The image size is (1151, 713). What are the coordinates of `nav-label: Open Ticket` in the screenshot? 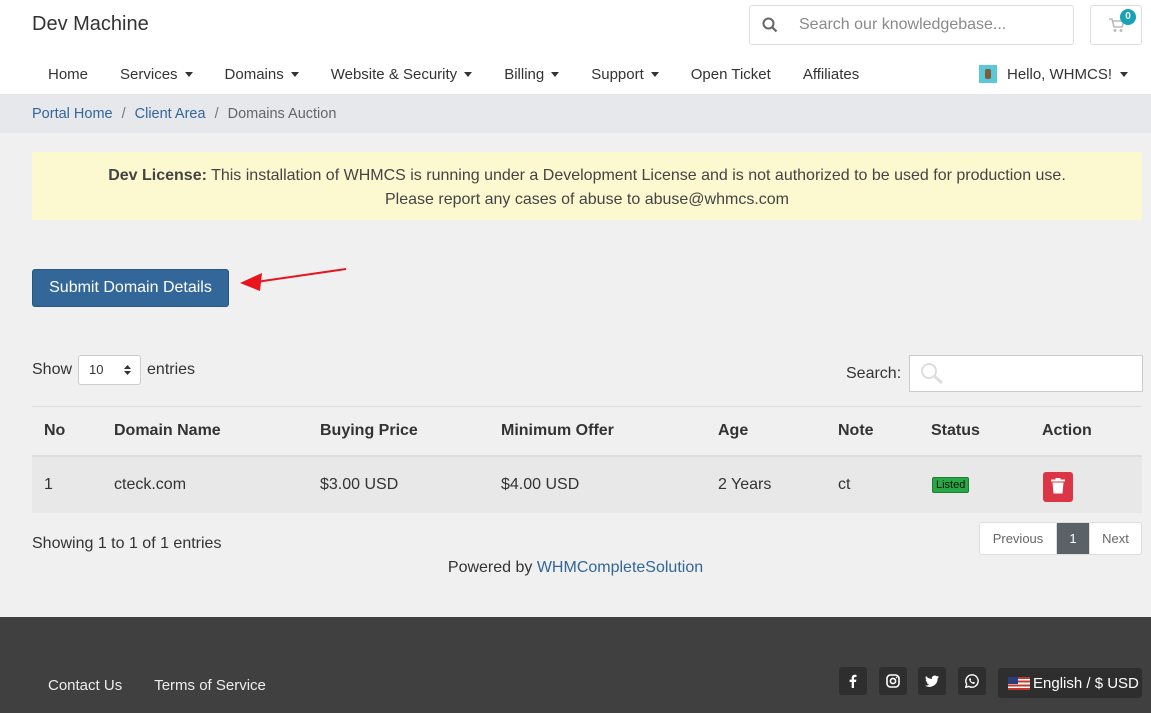 It's located at (730, 74).